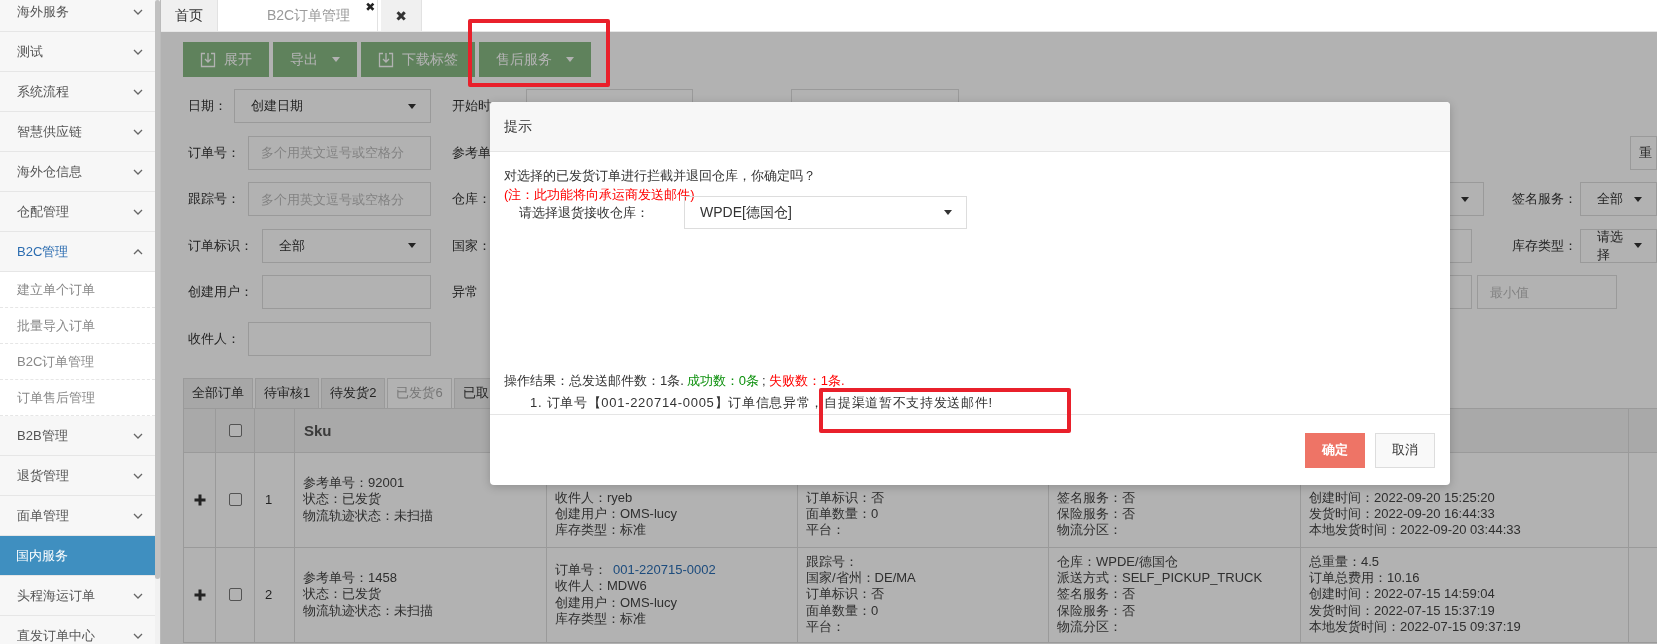 The image size is (1657, 644). I want to click on field-label: 异常, so click(465, 292).